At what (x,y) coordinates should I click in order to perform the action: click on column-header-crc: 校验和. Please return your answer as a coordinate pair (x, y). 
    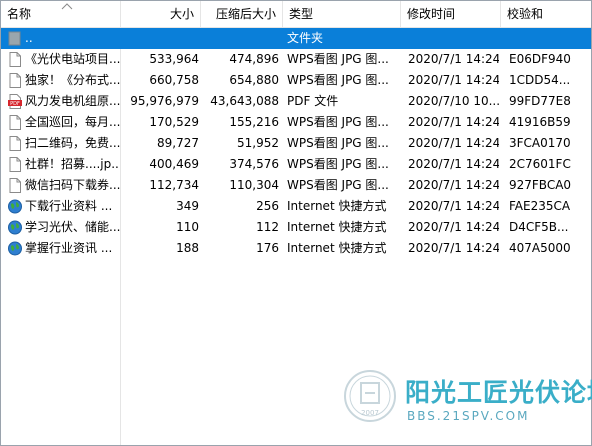
    Looking at the image, I should click on (546, 14).